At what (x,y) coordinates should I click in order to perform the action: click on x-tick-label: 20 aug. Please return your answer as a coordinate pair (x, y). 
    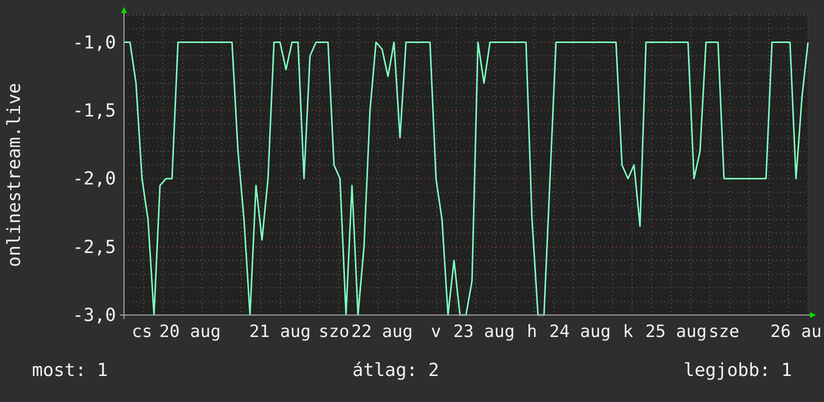
    Looking at the image, I should click on (190, 332).